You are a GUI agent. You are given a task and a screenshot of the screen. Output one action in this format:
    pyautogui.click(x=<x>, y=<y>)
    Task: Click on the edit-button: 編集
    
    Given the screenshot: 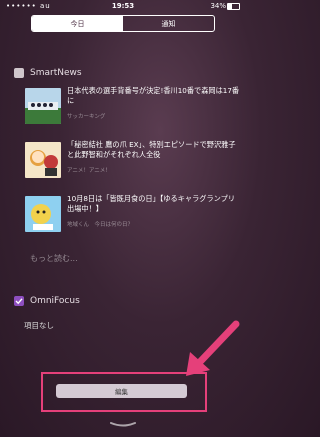 What is the action you would take?
    pyautogui.click(x=121, y=391)
    